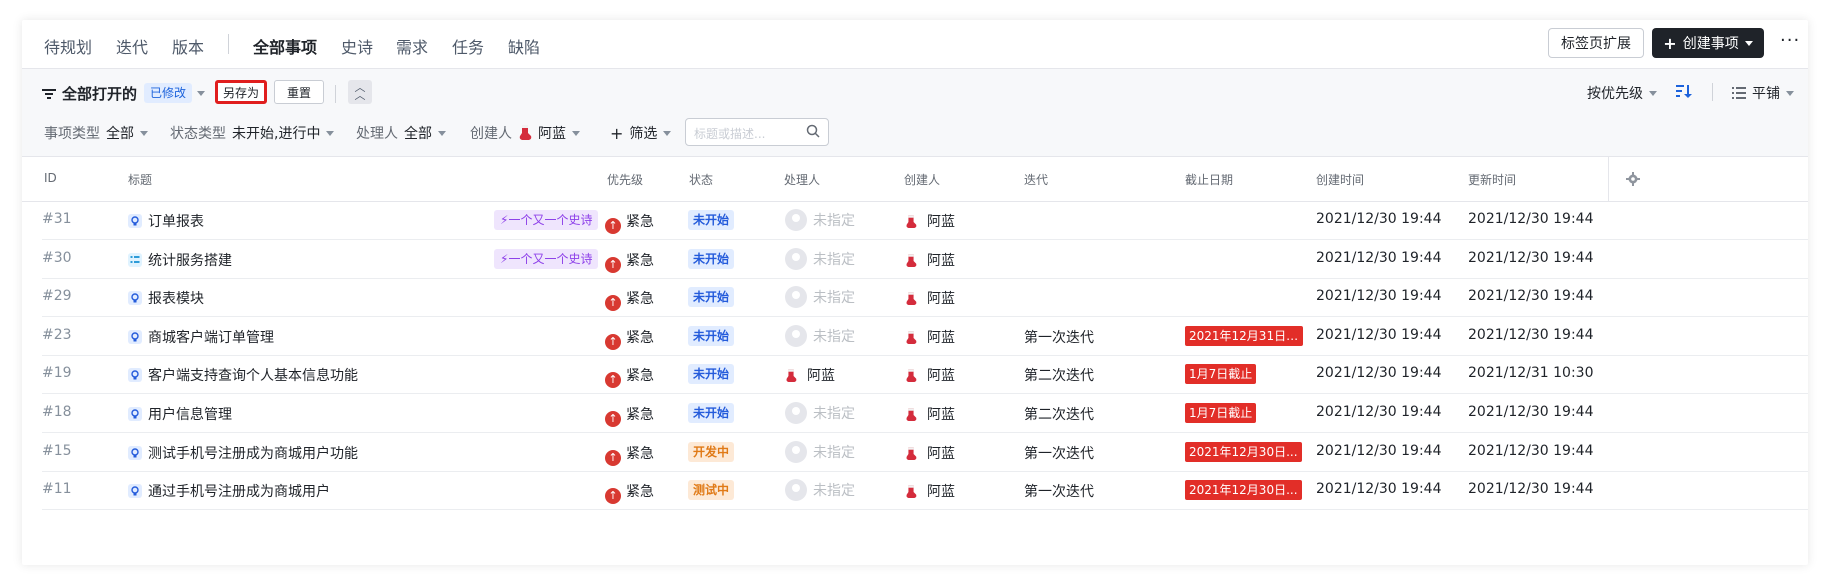 Image resolution: width=1829 pixels, height=587 pixels. I want to click on assignee: 阿蓝, so click(810, 376).